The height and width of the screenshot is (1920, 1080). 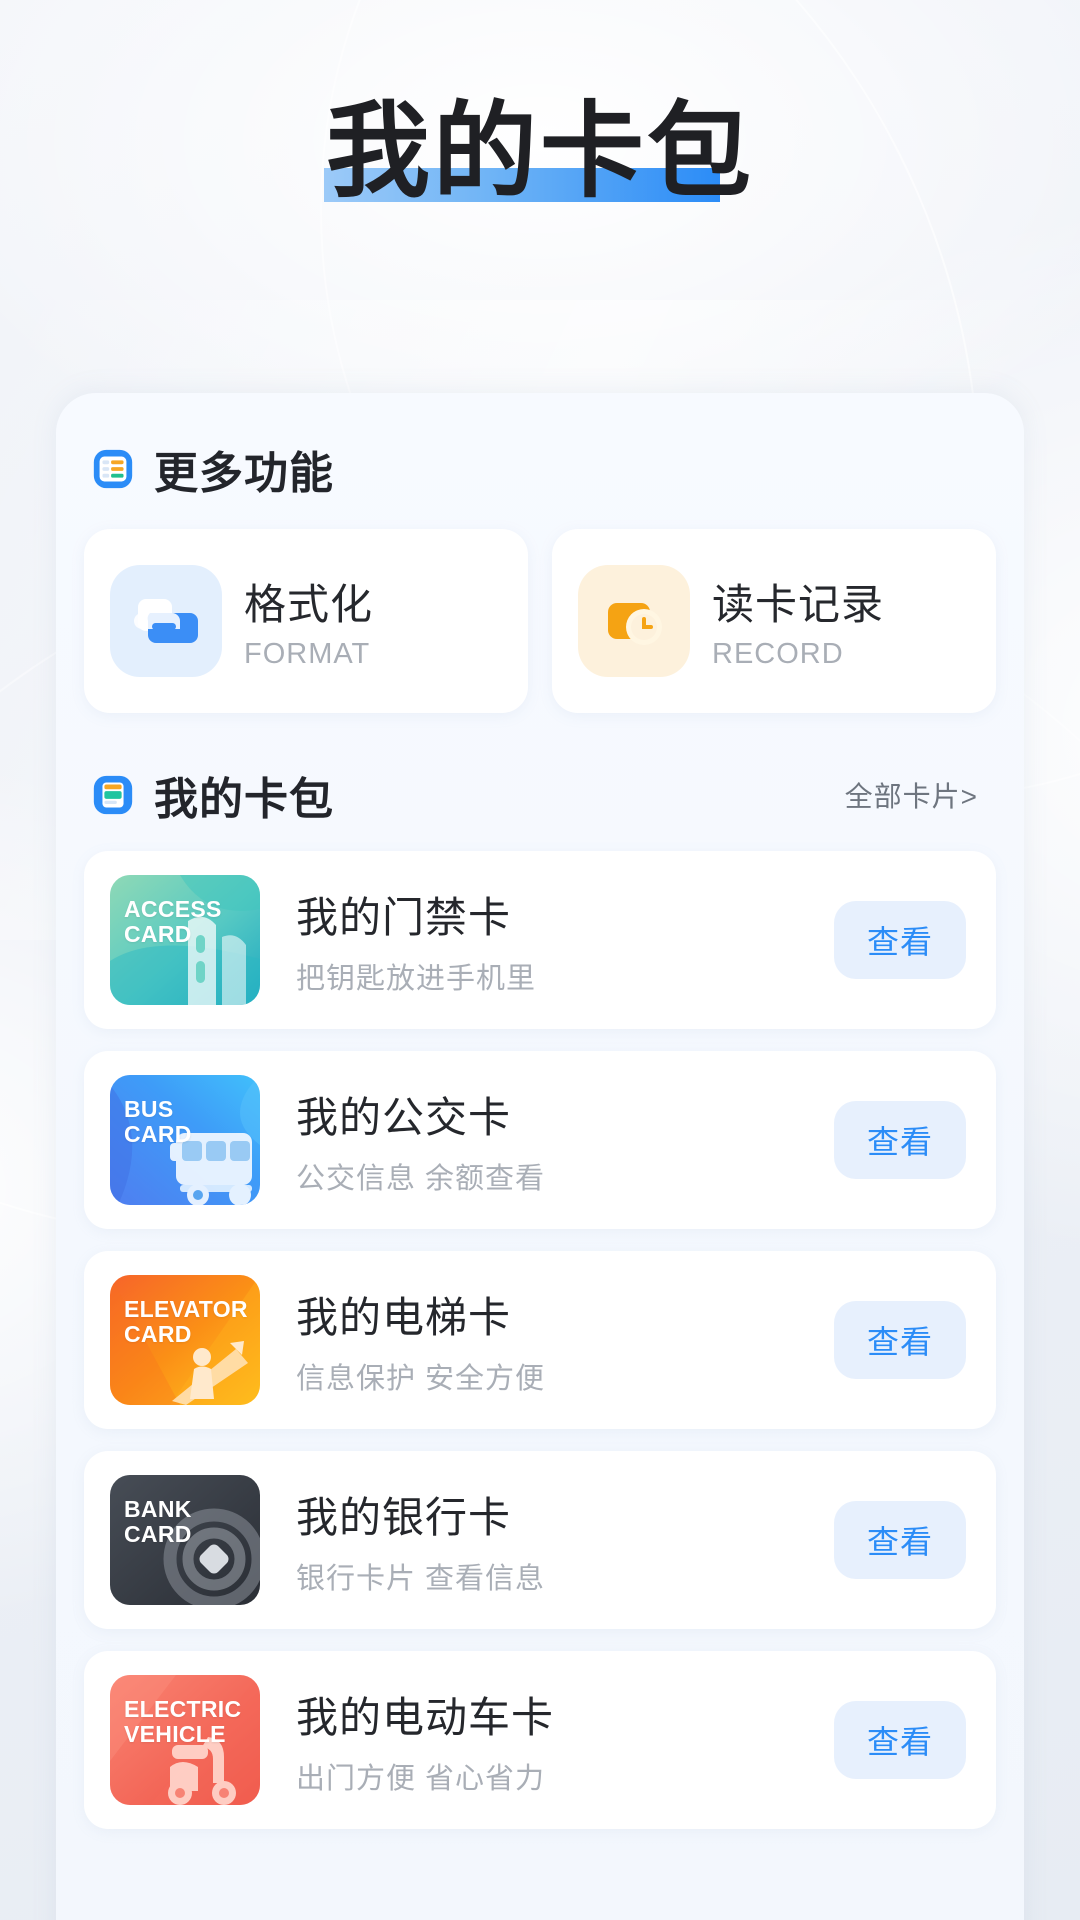 What do you see at coordinates (421, 1778) in the screenshot?
I see `card-desc-electric-vehicle: 出门方便 省心省力` at bounding box center [421, 1778].